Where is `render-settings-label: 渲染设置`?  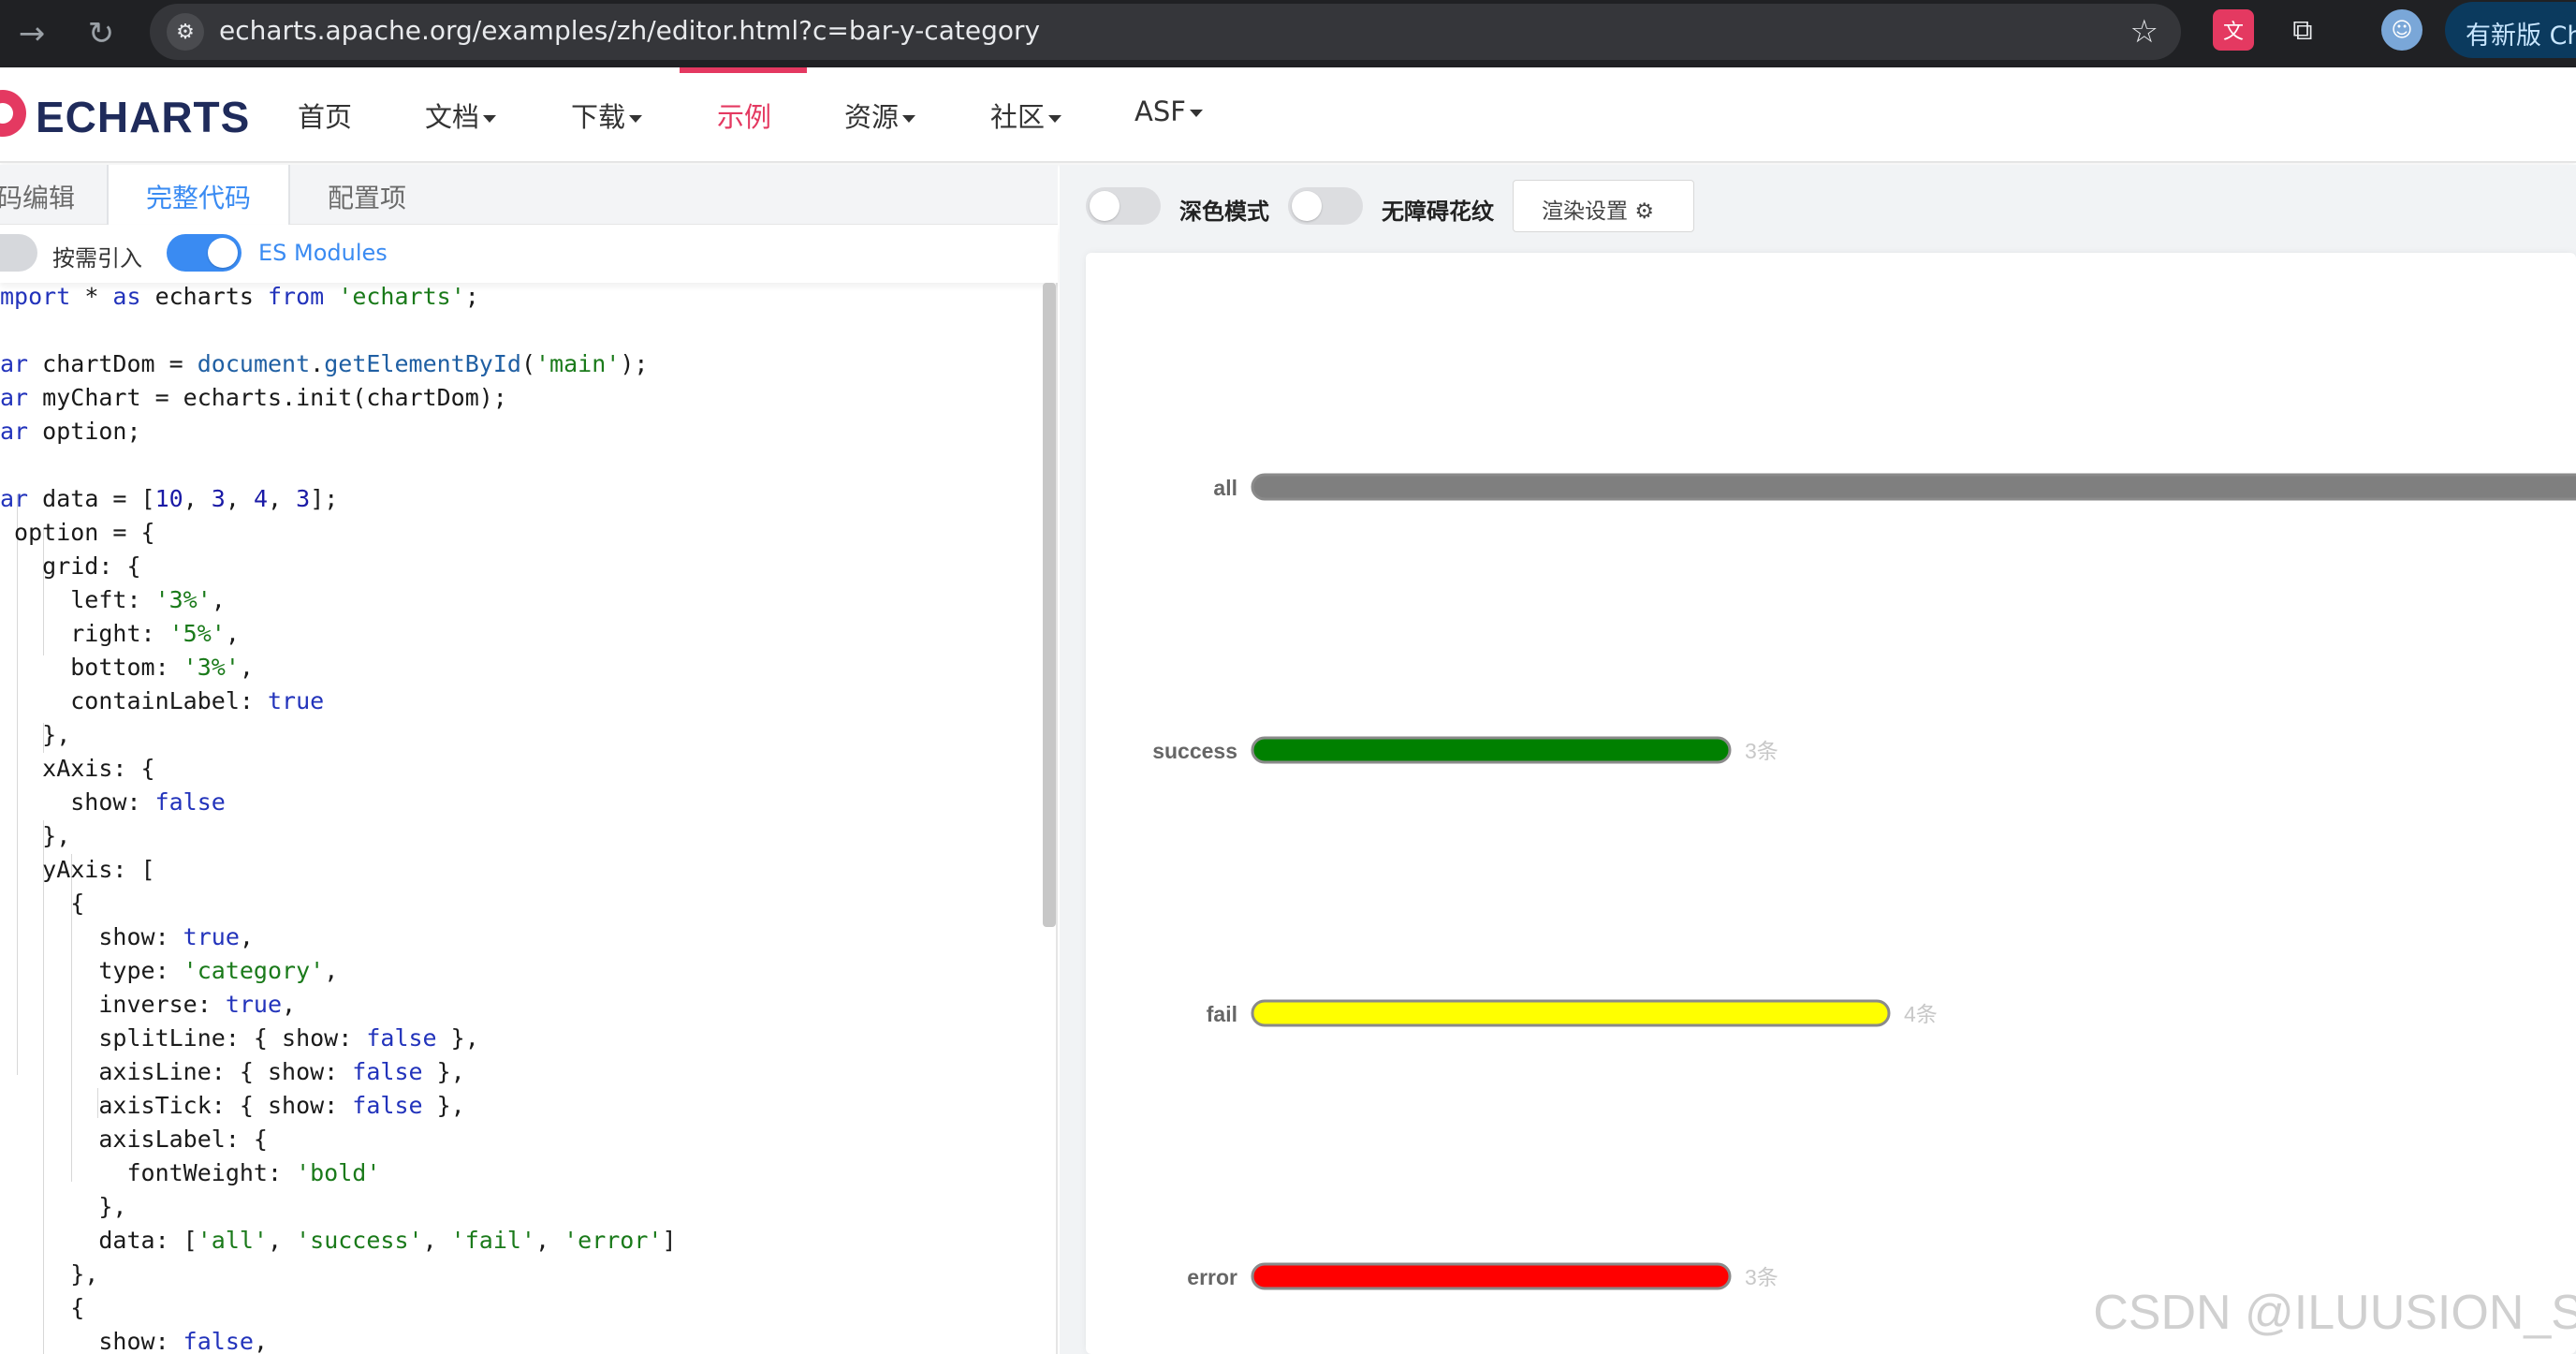
render-settings-label: 渲染设置 is located at coordinates (1585, 212).